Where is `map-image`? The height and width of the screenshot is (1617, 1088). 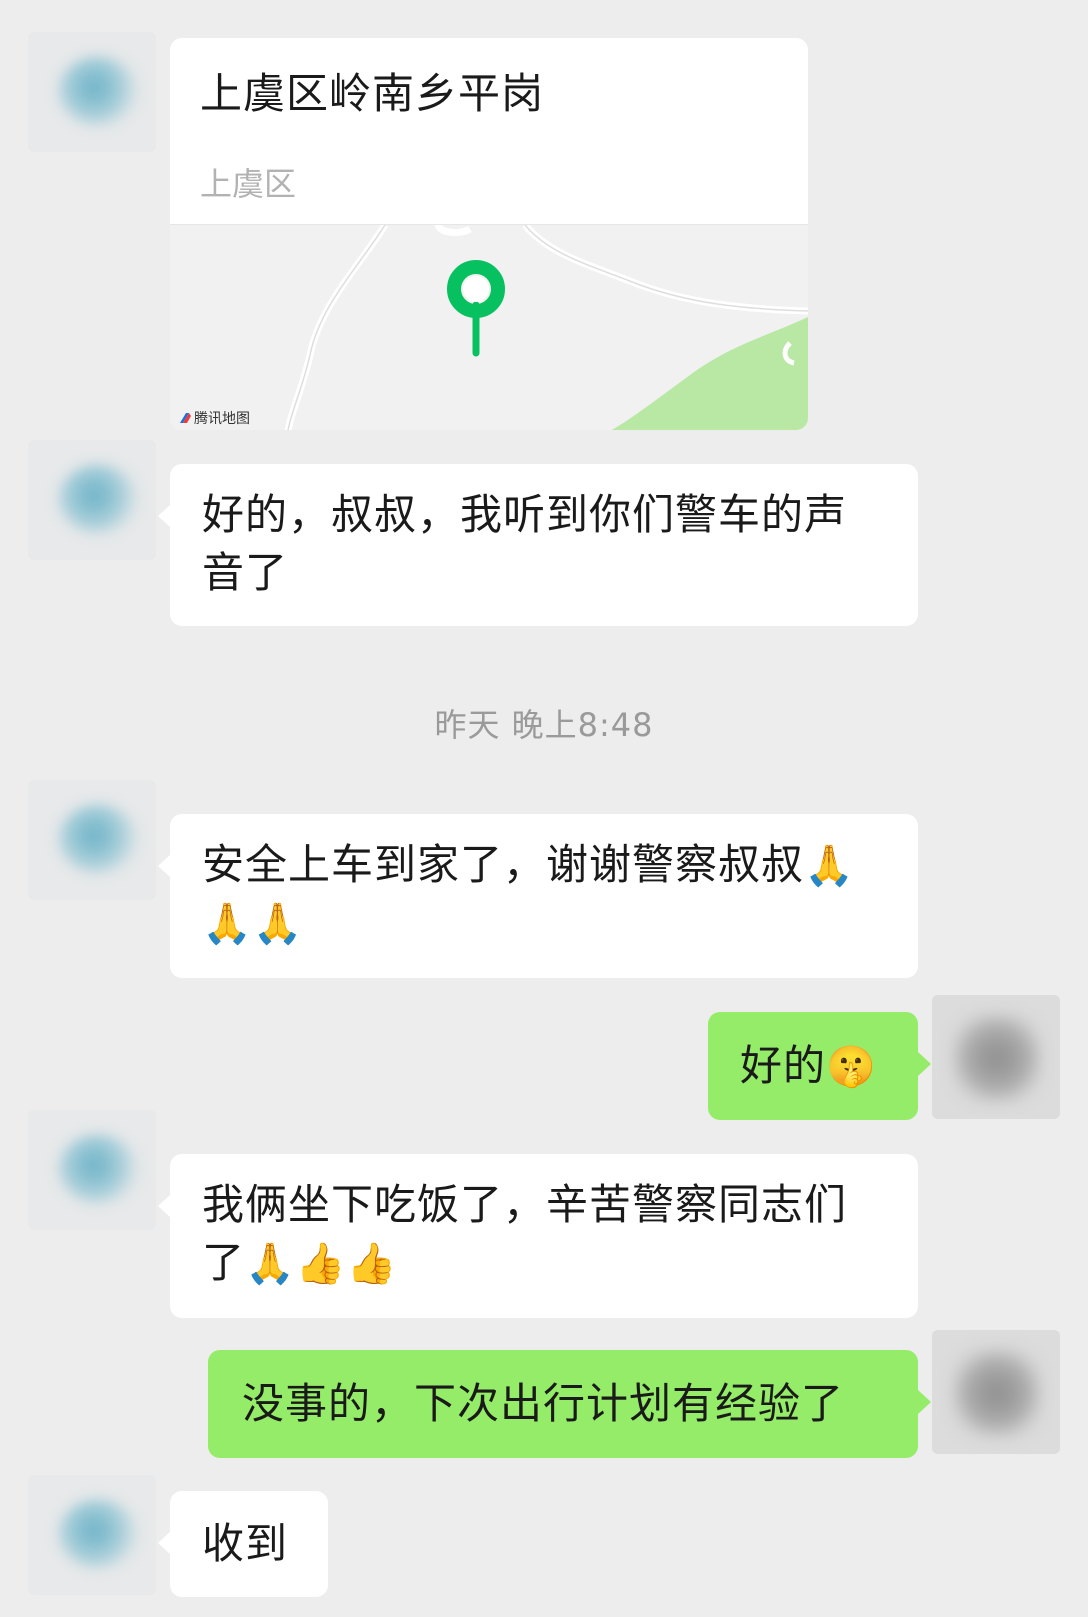
map-image is located at coordinates (489, 326).